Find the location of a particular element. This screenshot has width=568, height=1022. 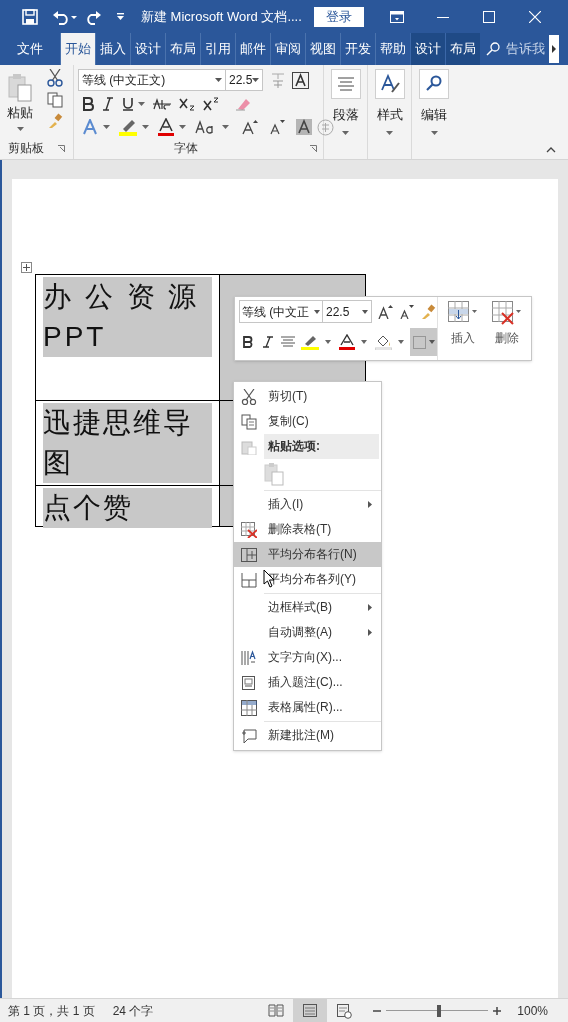

ribbon-group-button: 编辑 is located at coordinates (434, 102).